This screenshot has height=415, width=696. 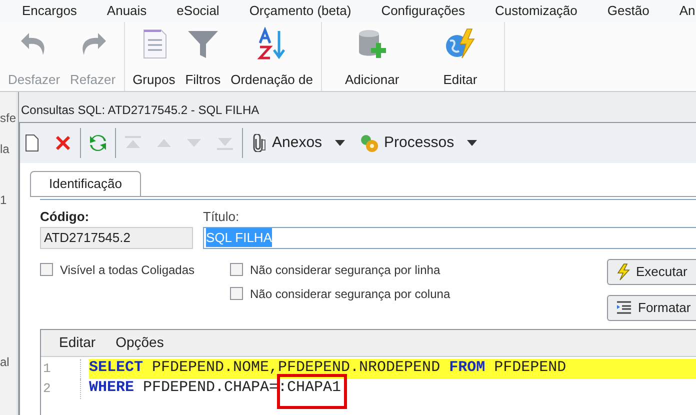 What do you see at coordinates (423, 11) in the screenshot?
I see `menu-item: Configurações` at bounding box center [423, 11].